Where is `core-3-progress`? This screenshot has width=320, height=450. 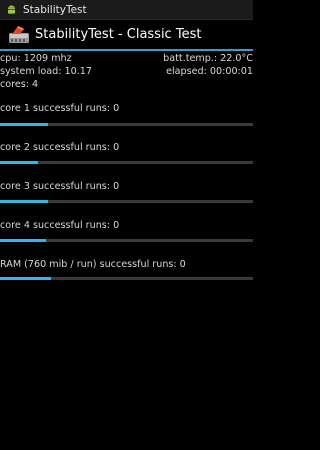 core-3-progress is located at coordinates (126, 201).